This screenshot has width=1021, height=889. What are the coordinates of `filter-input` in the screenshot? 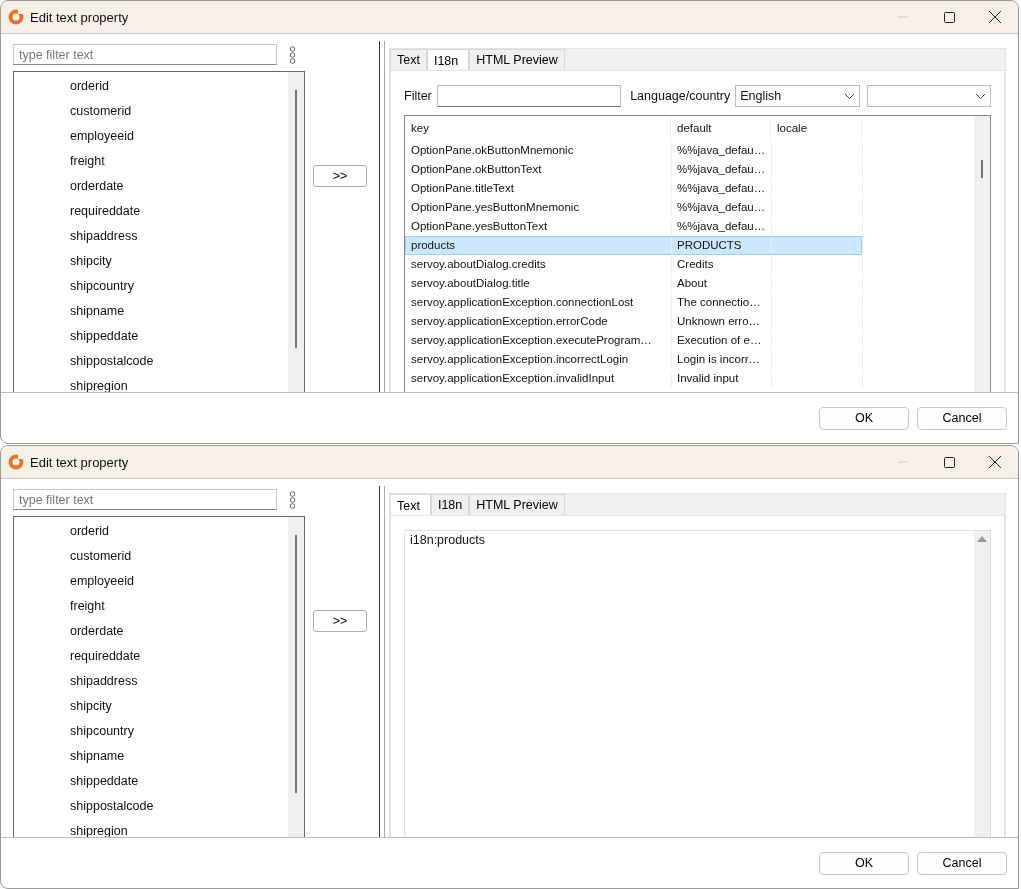 It's located at (529, 96).